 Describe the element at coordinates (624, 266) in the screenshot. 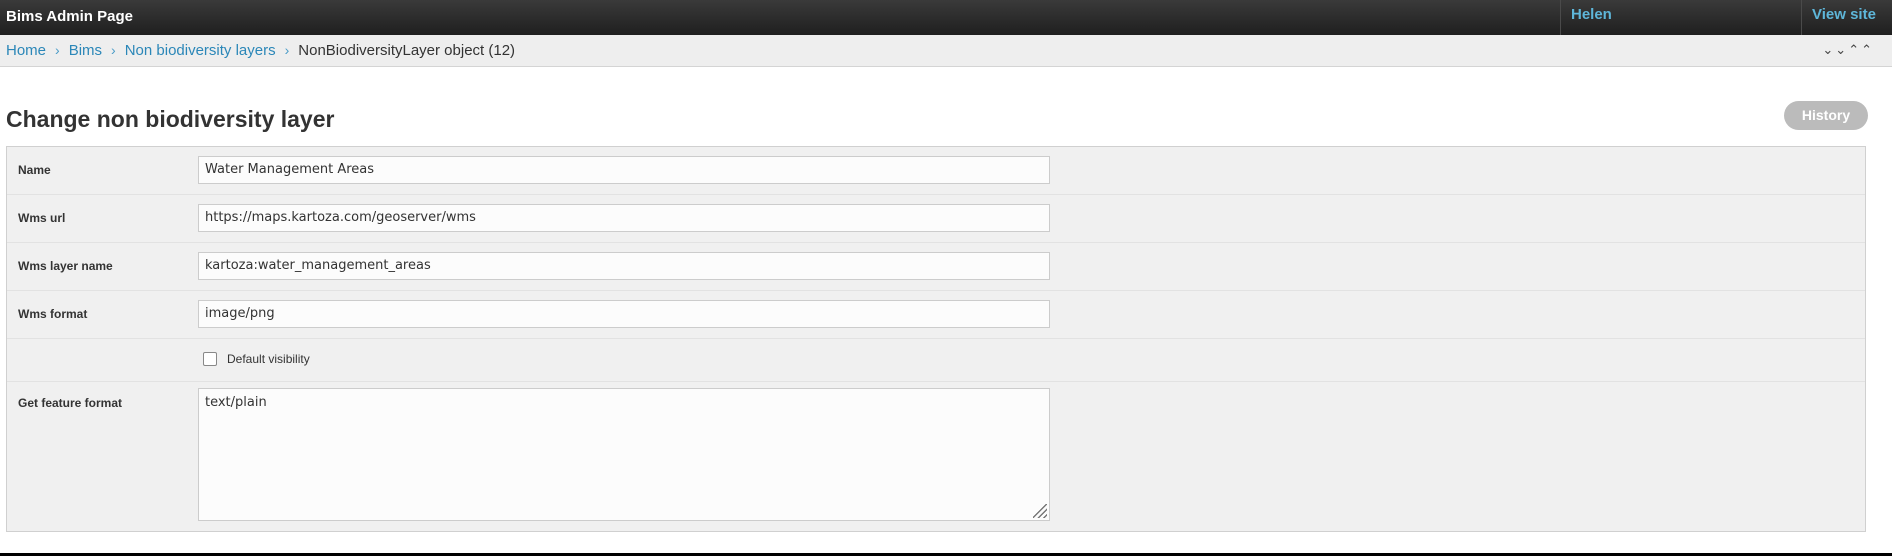

I see `wms-layer-name-input: kartoza:water_management_areas` at that location.